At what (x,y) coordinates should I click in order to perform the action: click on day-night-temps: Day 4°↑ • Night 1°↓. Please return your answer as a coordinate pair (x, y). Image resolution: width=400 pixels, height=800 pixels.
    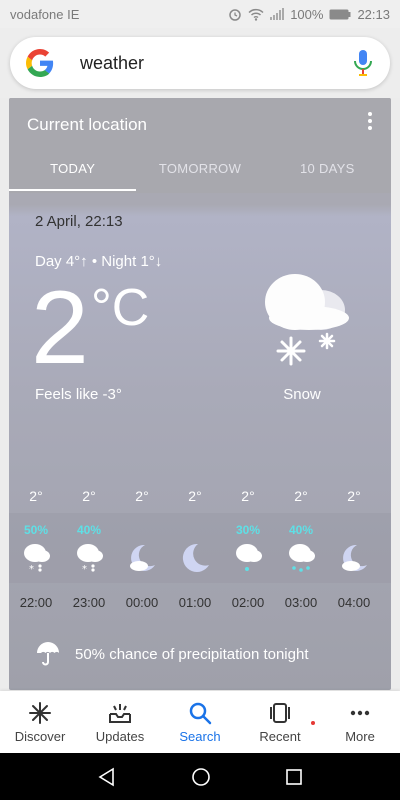
    Looking at the image, I should click on (99, 261).